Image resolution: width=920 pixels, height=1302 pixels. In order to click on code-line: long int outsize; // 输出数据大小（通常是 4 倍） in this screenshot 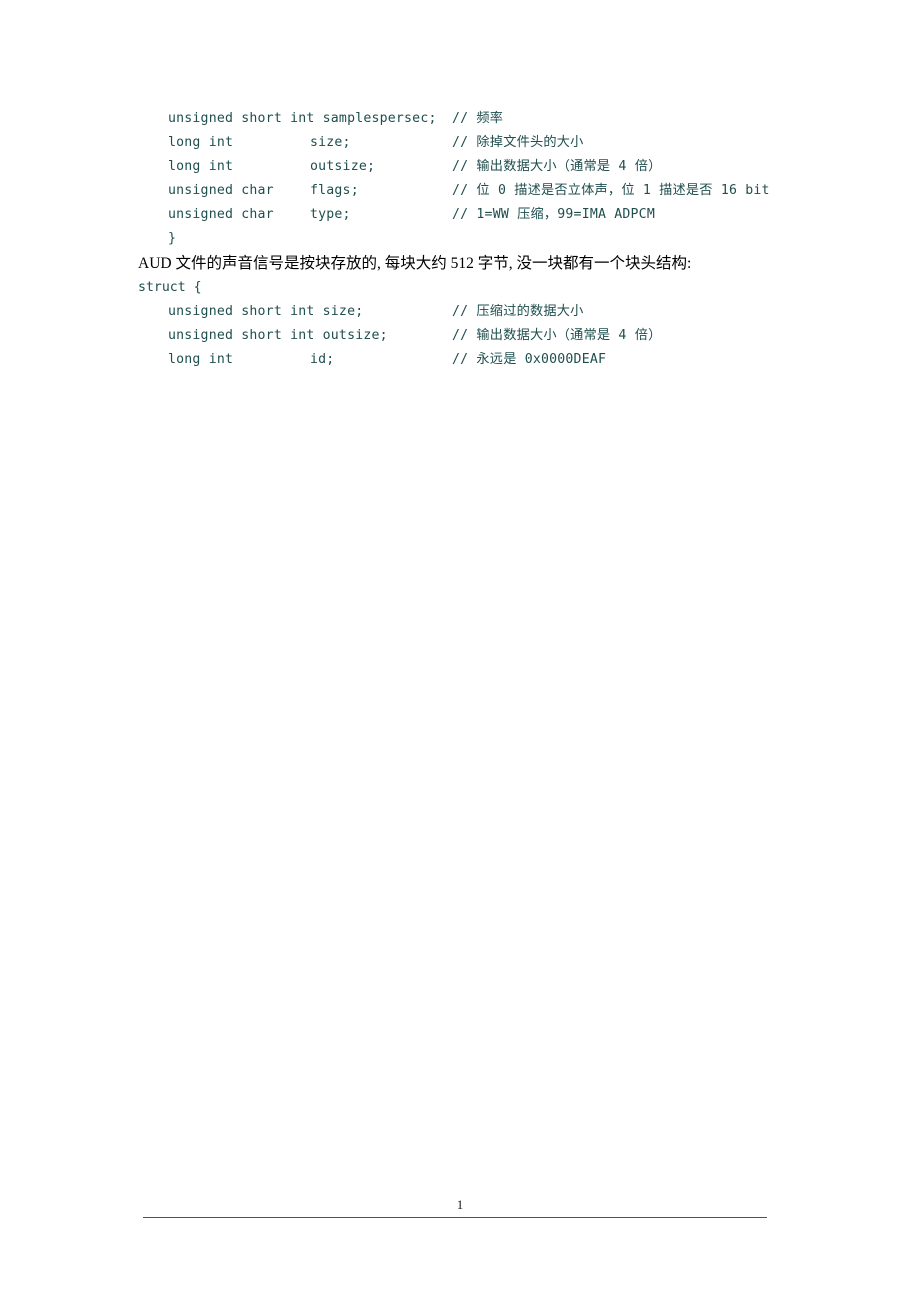, I will do `click(488, 167)`.